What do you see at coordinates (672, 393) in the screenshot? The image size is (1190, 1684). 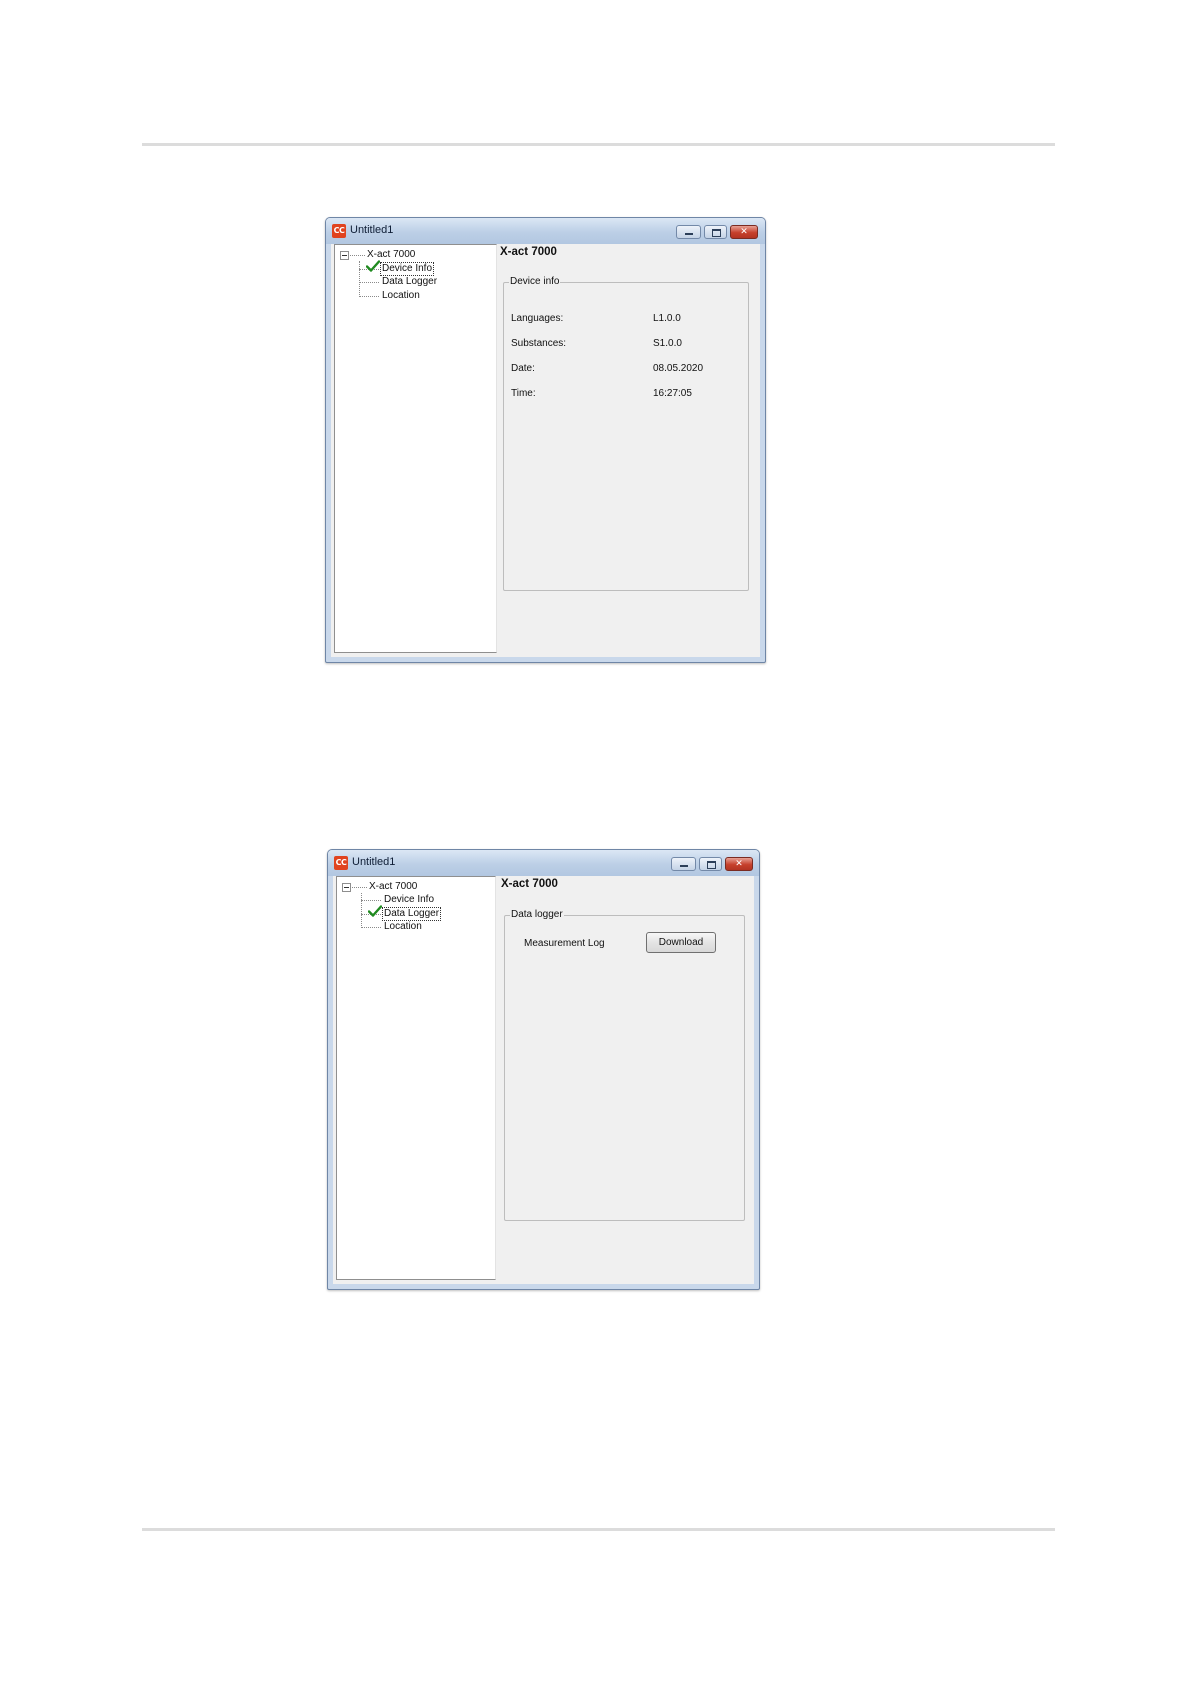 I see `time-value: 16:27:05` at bounding box center [672, 393].